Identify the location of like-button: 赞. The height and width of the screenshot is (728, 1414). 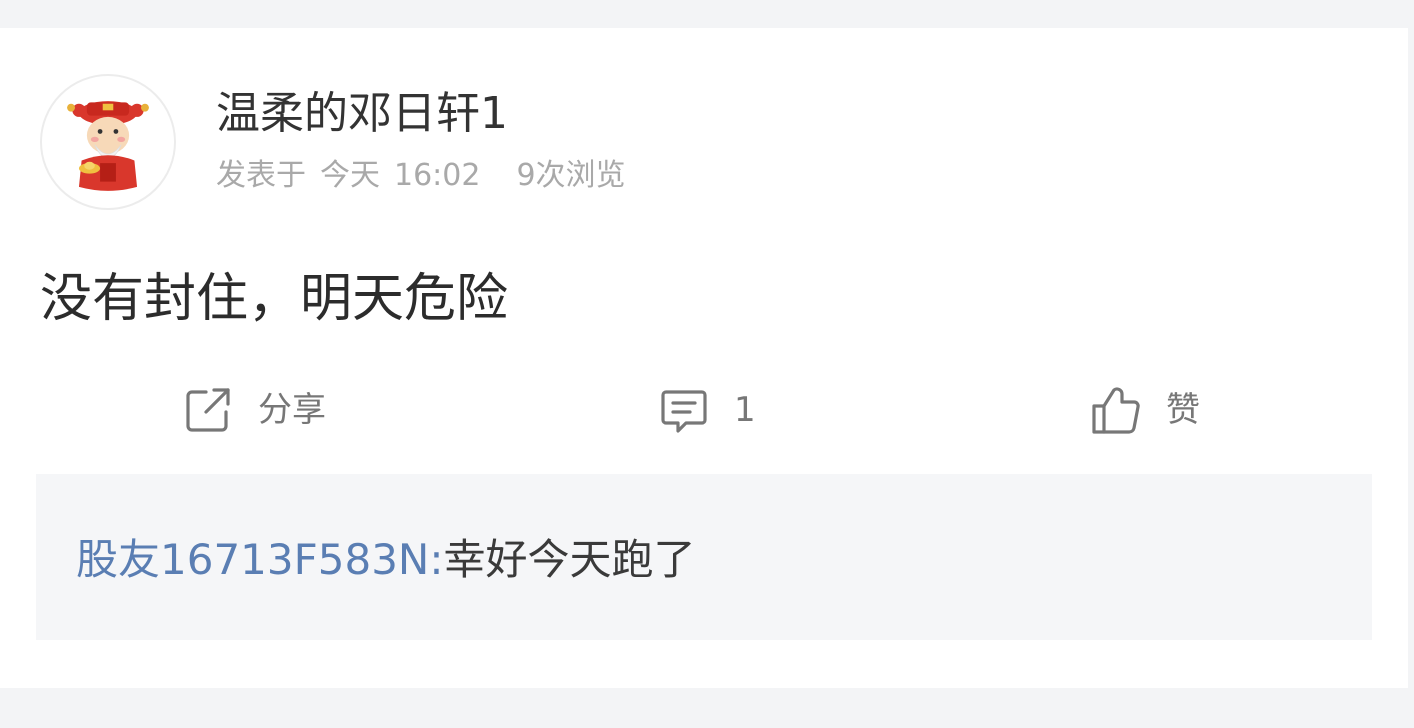
(1144, 410).